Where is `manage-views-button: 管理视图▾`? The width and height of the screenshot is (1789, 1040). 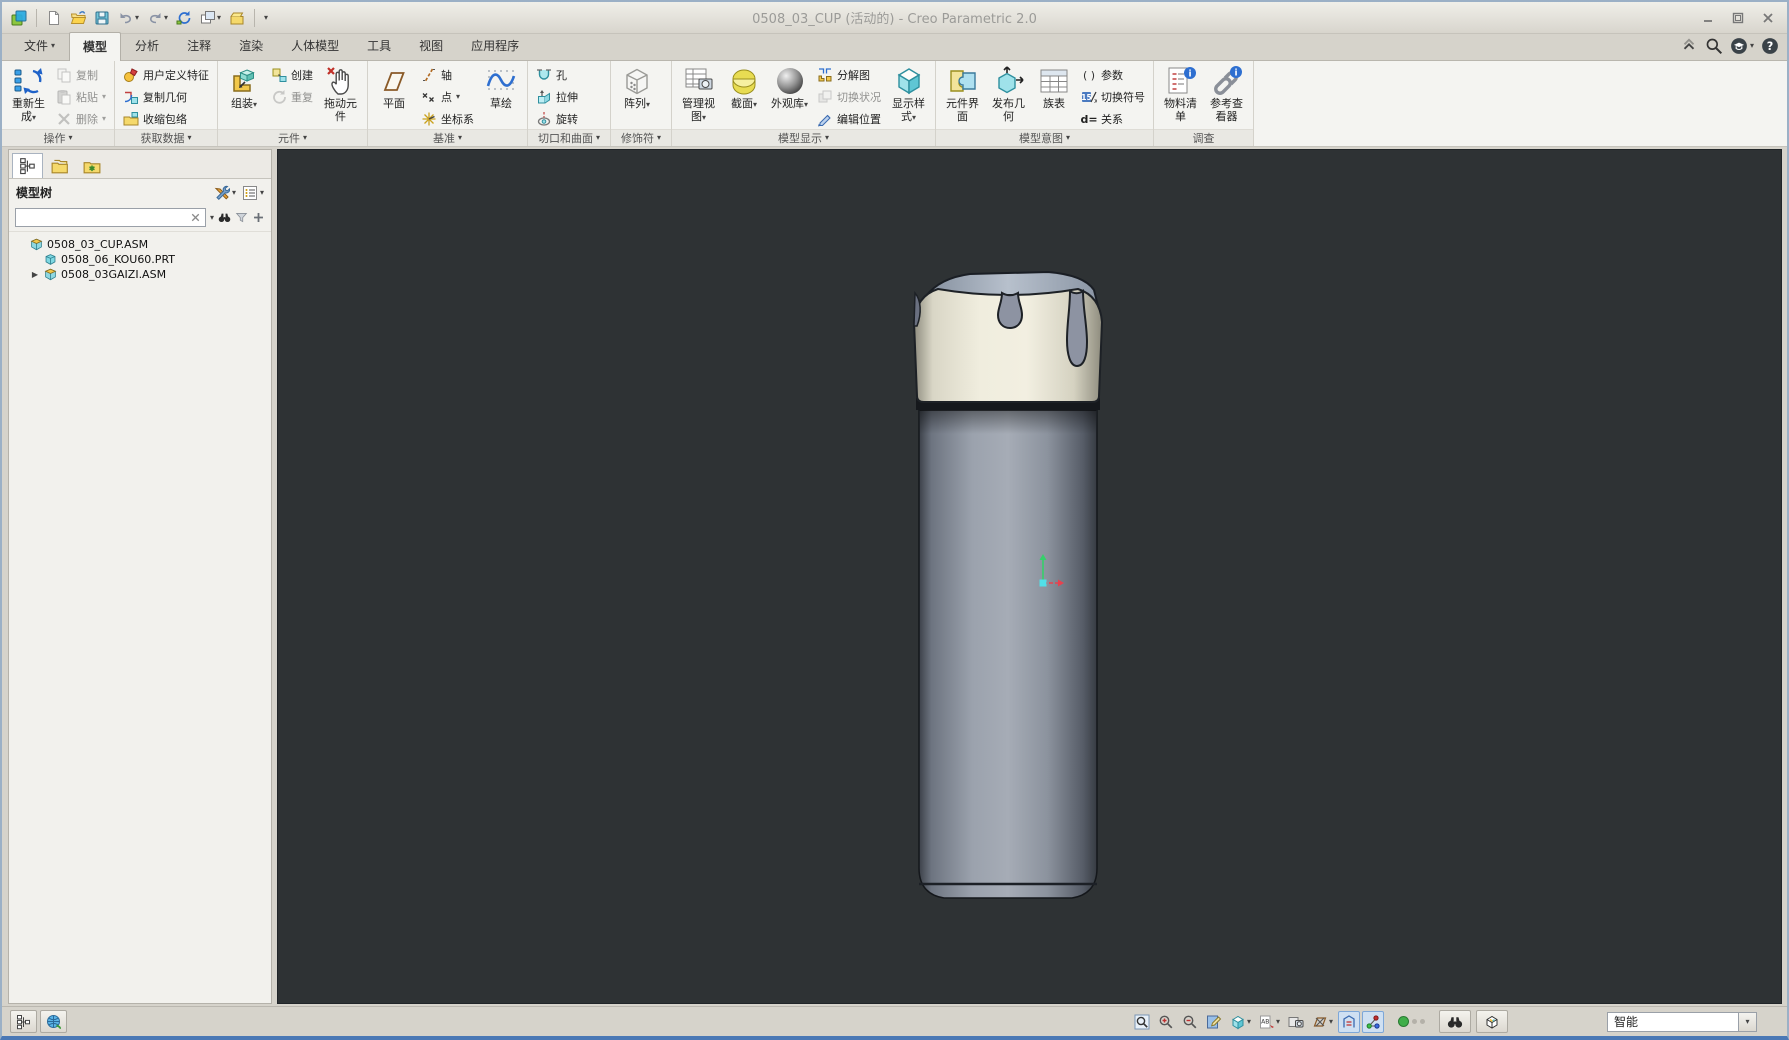
manage-views-button: 管理视图▾ is located at coordinates (698, 94).